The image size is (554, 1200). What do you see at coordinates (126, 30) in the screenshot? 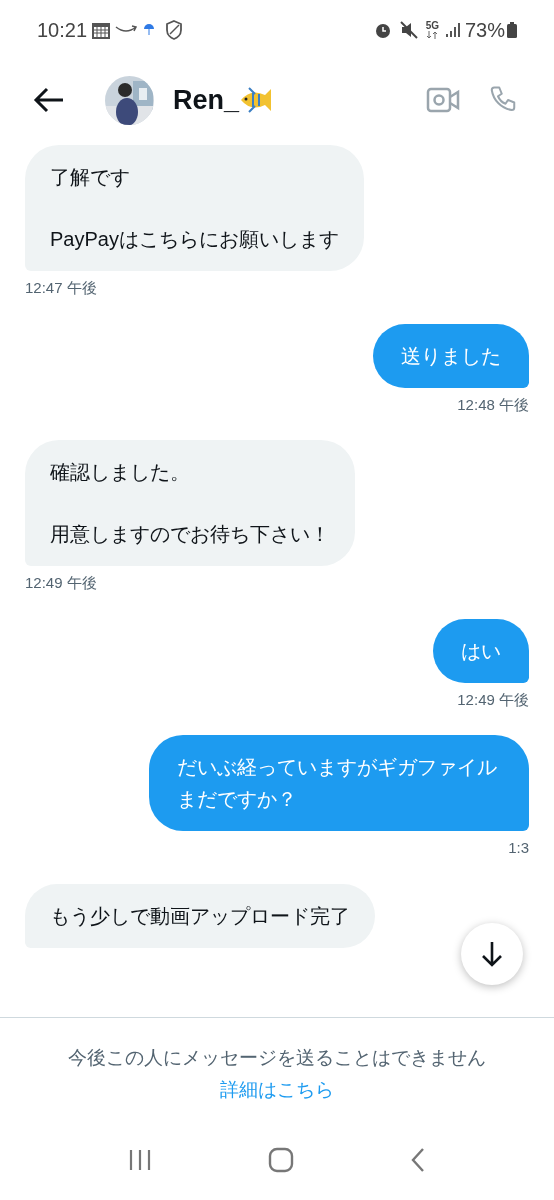
I see `smile-arrow-icon` at bounding box center [126, 30].